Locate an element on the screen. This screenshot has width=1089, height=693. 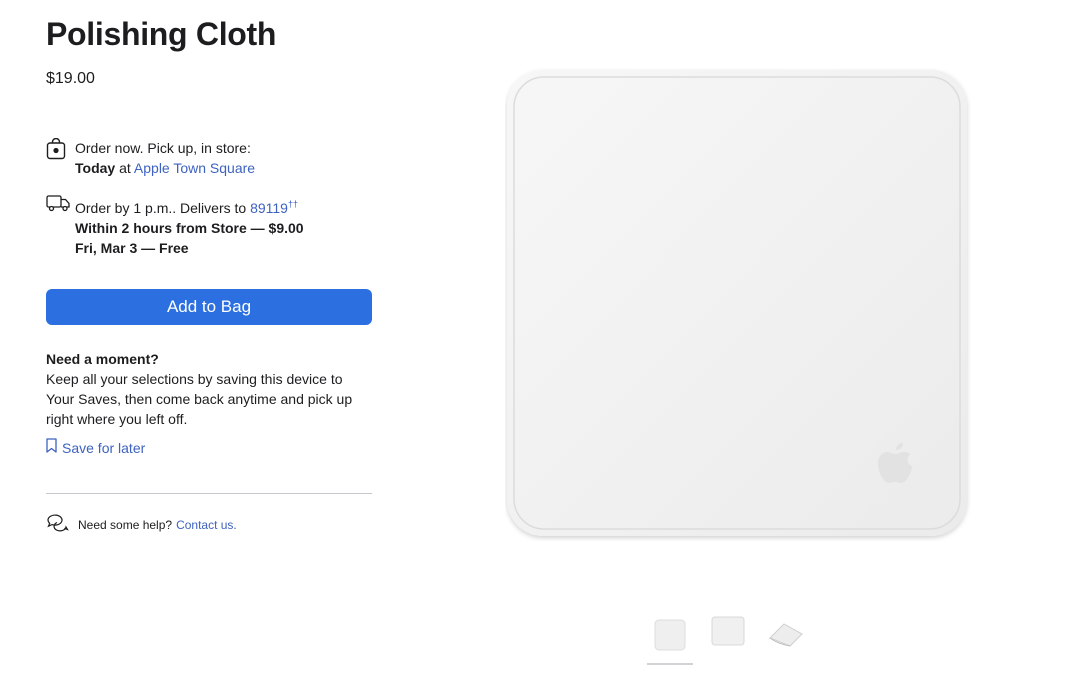
add-to-bag-button: Add to Bag is located at coordinates (209, 307).